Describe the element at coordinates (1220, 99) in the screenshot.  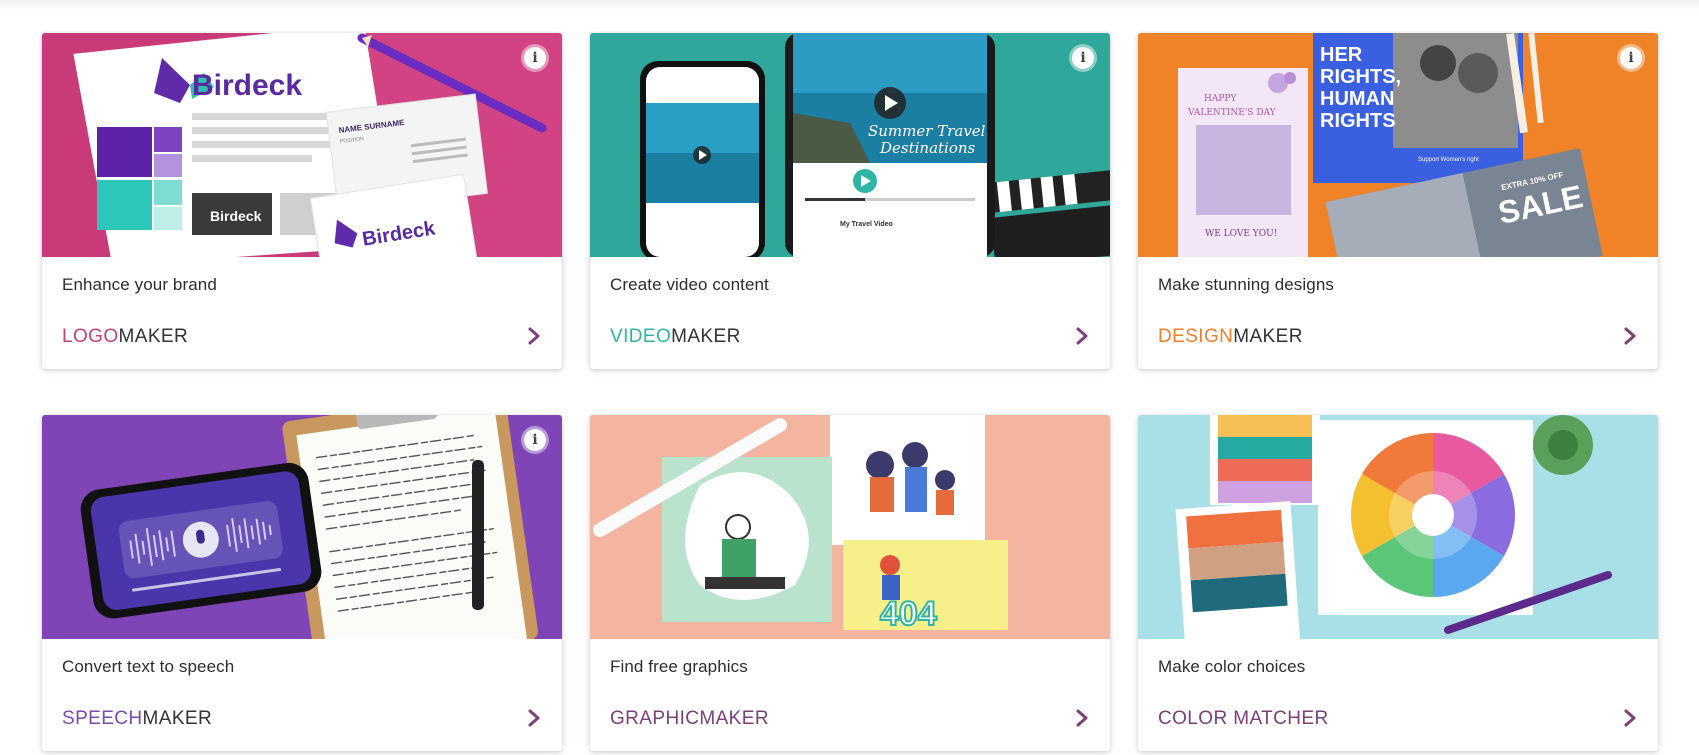
I see `valentine-heading: HAPPY` at that location.